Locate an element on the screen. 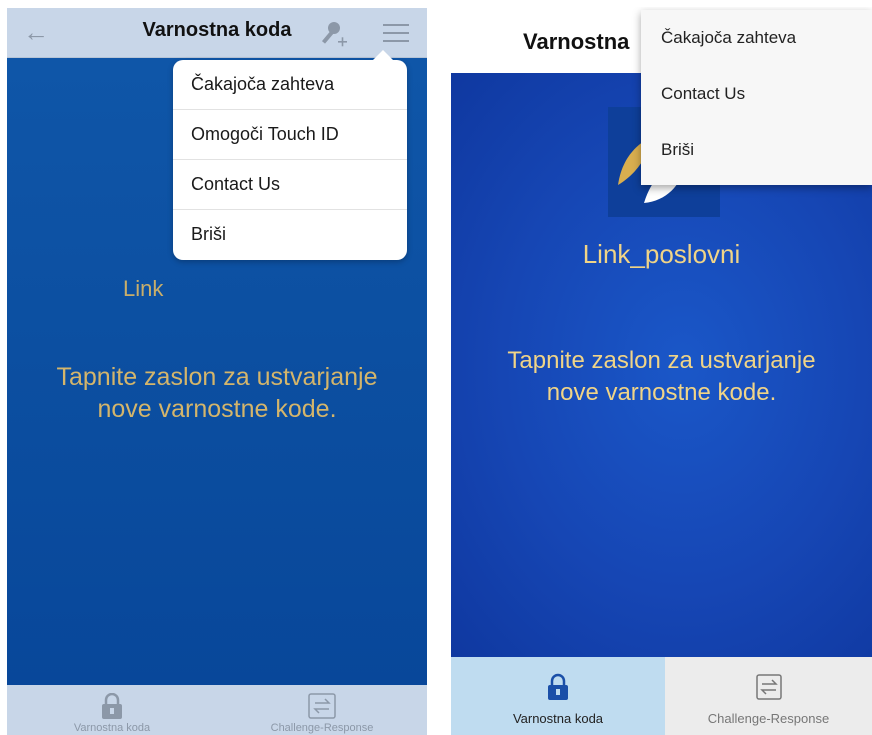 The width and height of the screenshot is (872, 735). page-title: Varnostna koda is located at coordinates (217, 30).